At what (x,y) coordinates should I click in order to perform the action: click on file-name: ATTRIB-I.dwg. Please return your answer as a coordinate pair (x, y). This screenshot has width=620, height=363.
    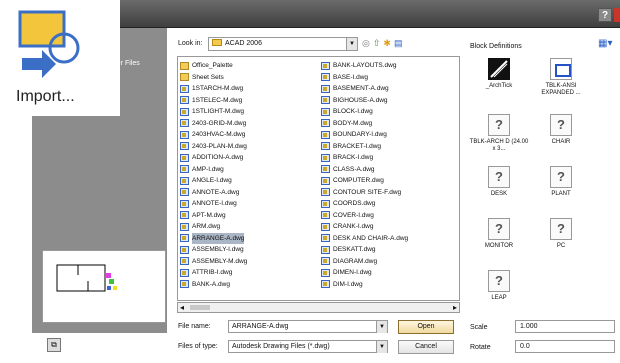
    Looking at the image, I should click on (212, 272).